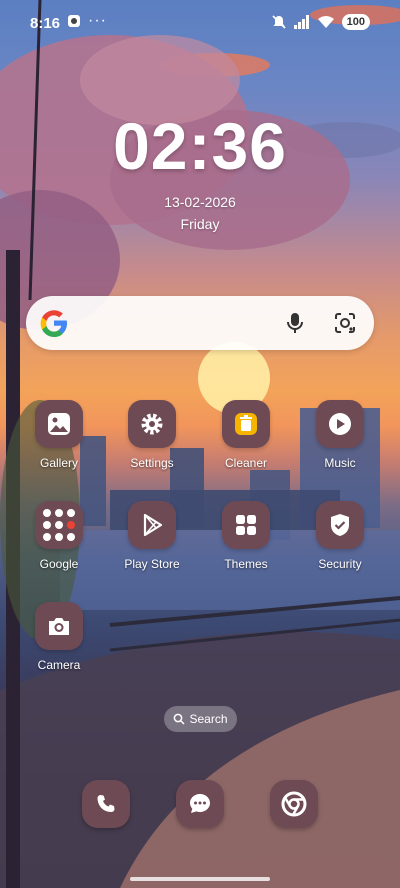 The image size is (400, 888). Describe the element at coordinates (152, 463) in the screenshot. I see `app-label: Settings` at that location.